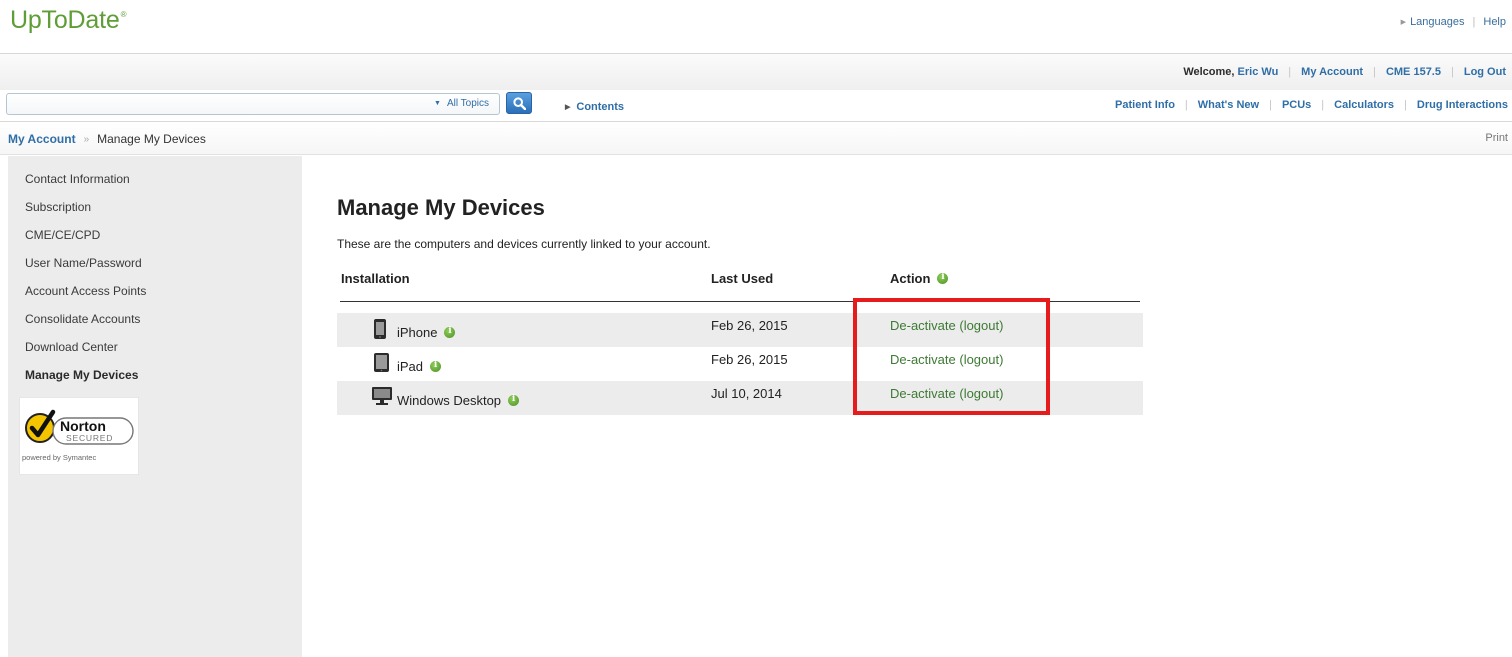 The image size is (1512, 657). What do you see at coordinates (1437, 22) in the screenshot?
I see `languages-link: Languages` at bounding box center [1437, 22].